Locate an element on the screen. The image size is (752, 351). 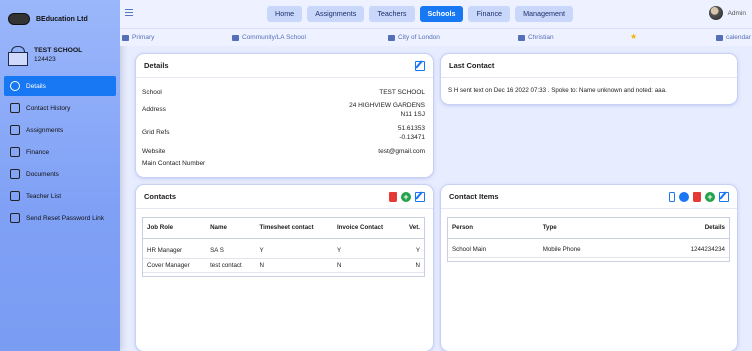
school-phase: Primary is located at coordinates (143, 37).